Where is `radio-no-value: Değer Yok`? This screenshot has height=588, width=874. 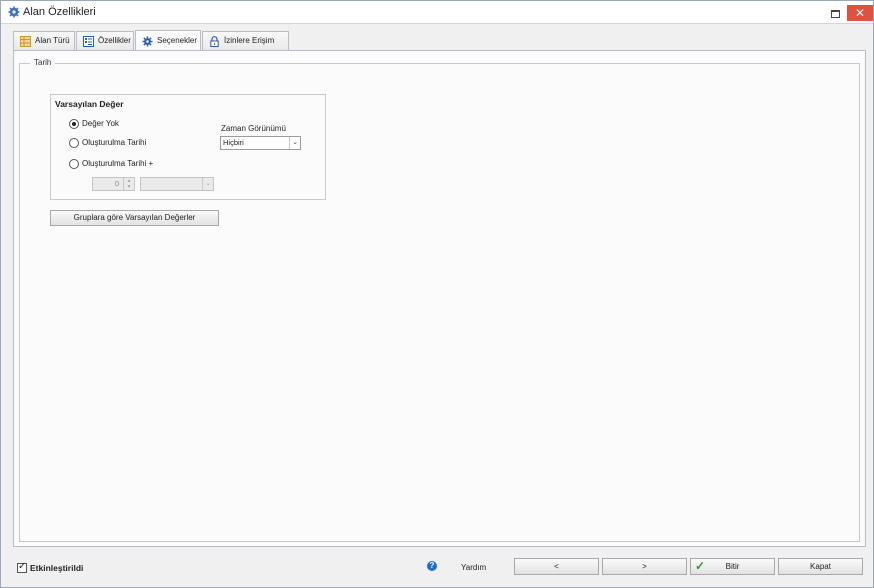
radio-no-value: Değer Yok is located at coordinates (129, 124).